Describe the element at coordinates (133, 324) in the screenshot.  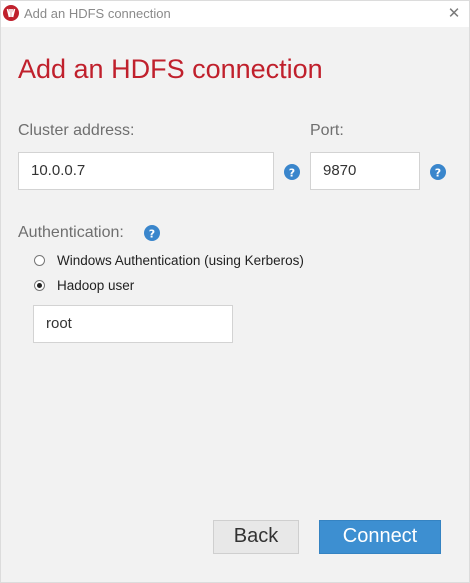
I see `hadoop-user-input: root` at that location.